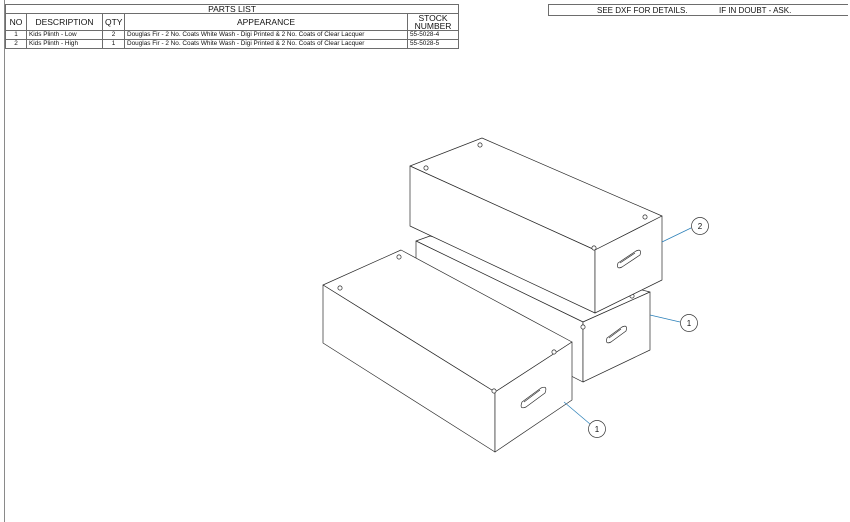 The image size is (850, 522). What do you see at coordinates (700, 226) in the screenshot?
I see `balloon-label: 2` at bounding box center [700, 226].